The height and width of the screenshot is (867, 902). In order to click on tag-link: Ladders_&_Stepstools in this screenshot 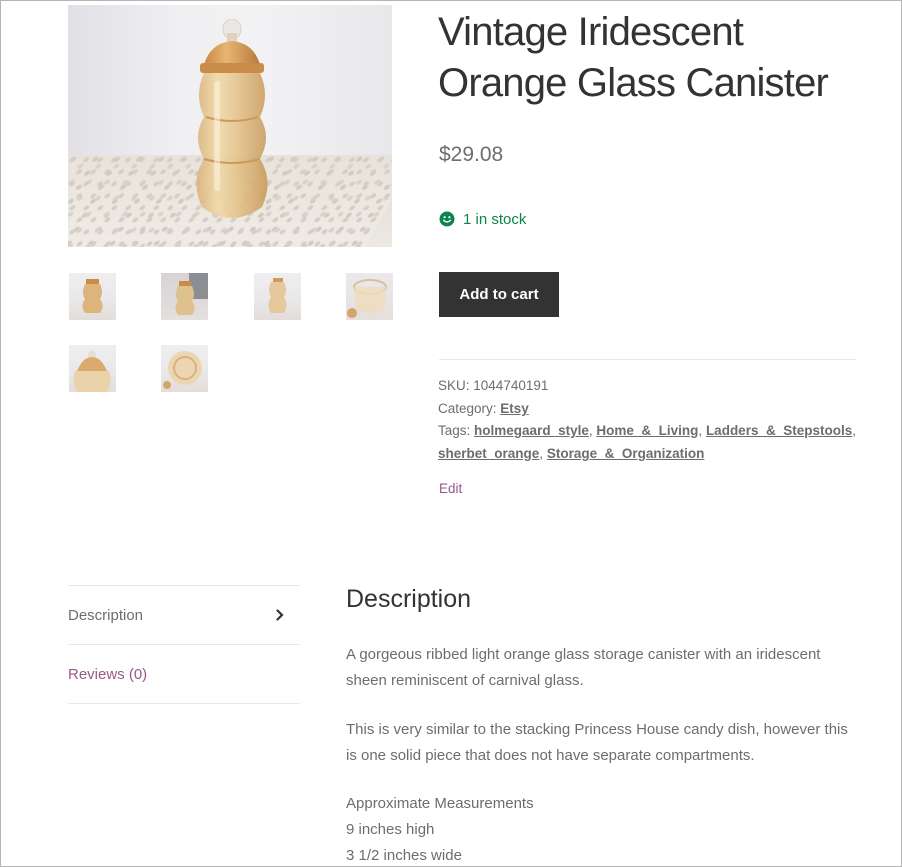, I will do `click(779, 430)`.